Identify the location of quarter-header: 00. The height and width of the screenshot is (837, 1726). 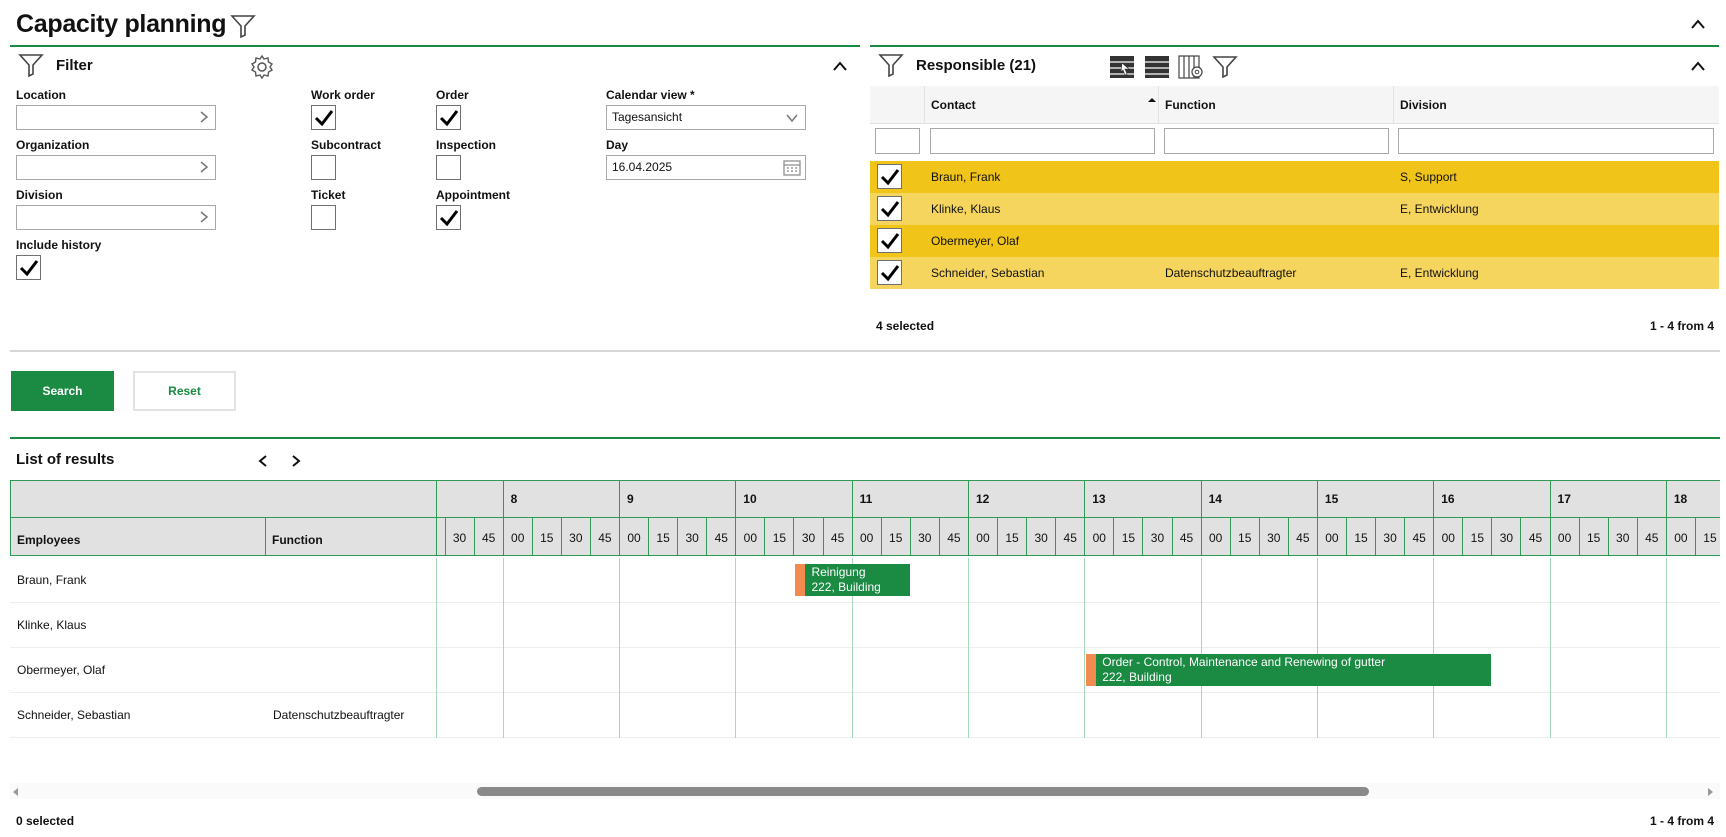
(1447, 537).